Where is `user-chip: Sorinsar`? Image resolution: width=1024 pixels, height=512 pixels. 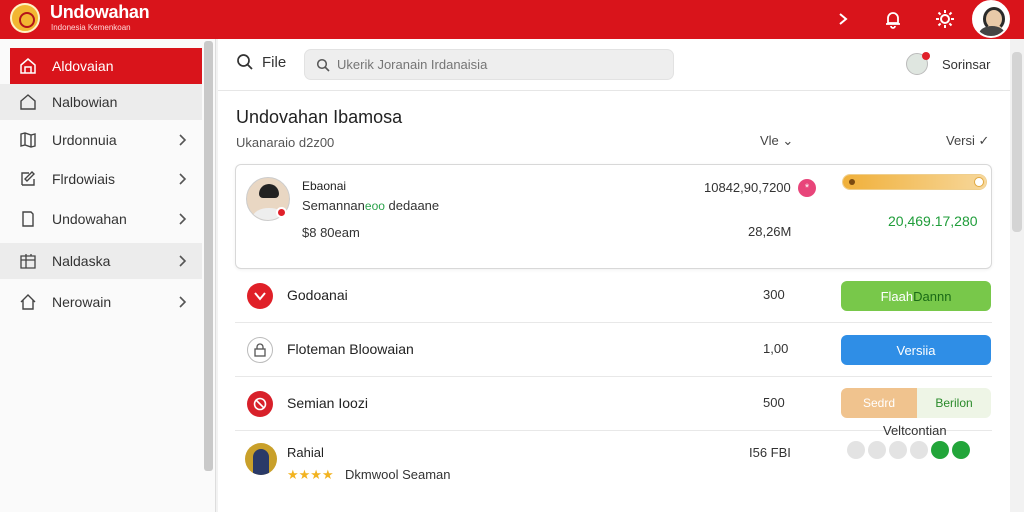
user-chip: Sorinsar is located at coordinates (948, 63).